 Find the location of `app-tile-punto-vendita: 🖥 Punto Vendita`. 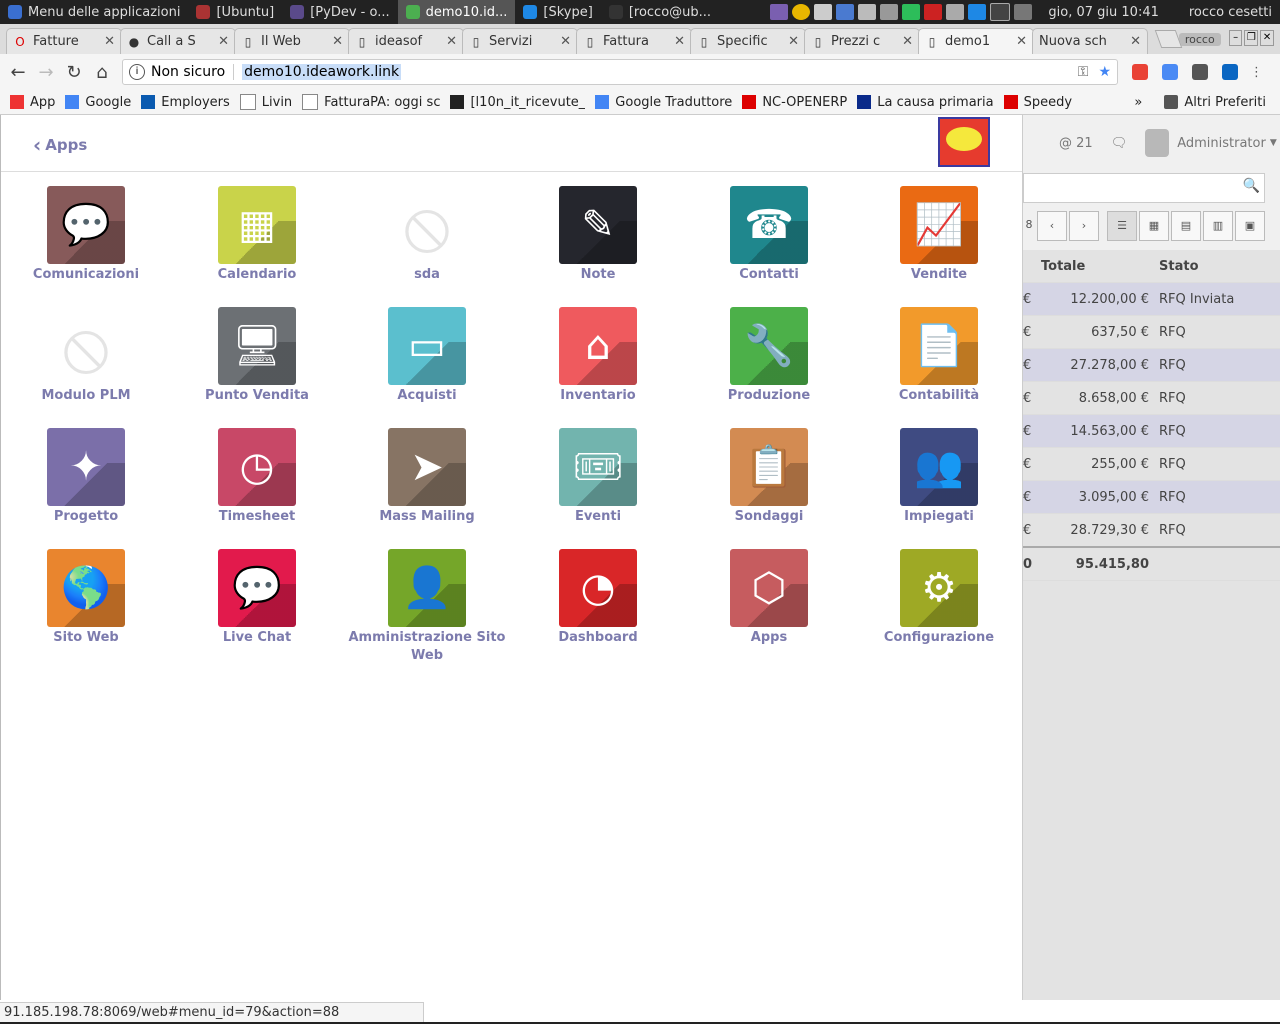

app-tile-punto-vendita: 🖥 Punto Vendita is located at coordinates (257, 356).